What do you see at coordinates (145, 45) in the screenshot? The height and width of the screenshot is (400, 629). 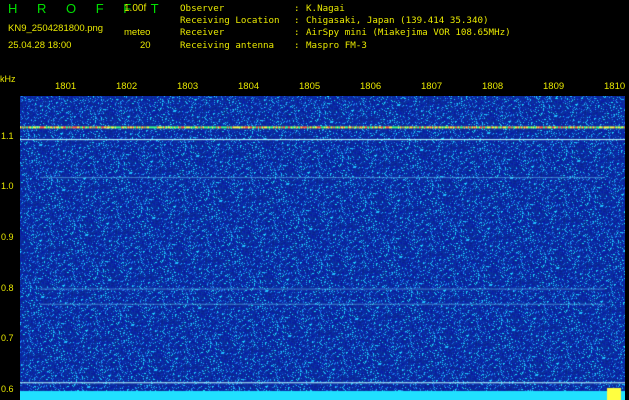 I see `meteo-value: 20` at bounding box center [145, 45].